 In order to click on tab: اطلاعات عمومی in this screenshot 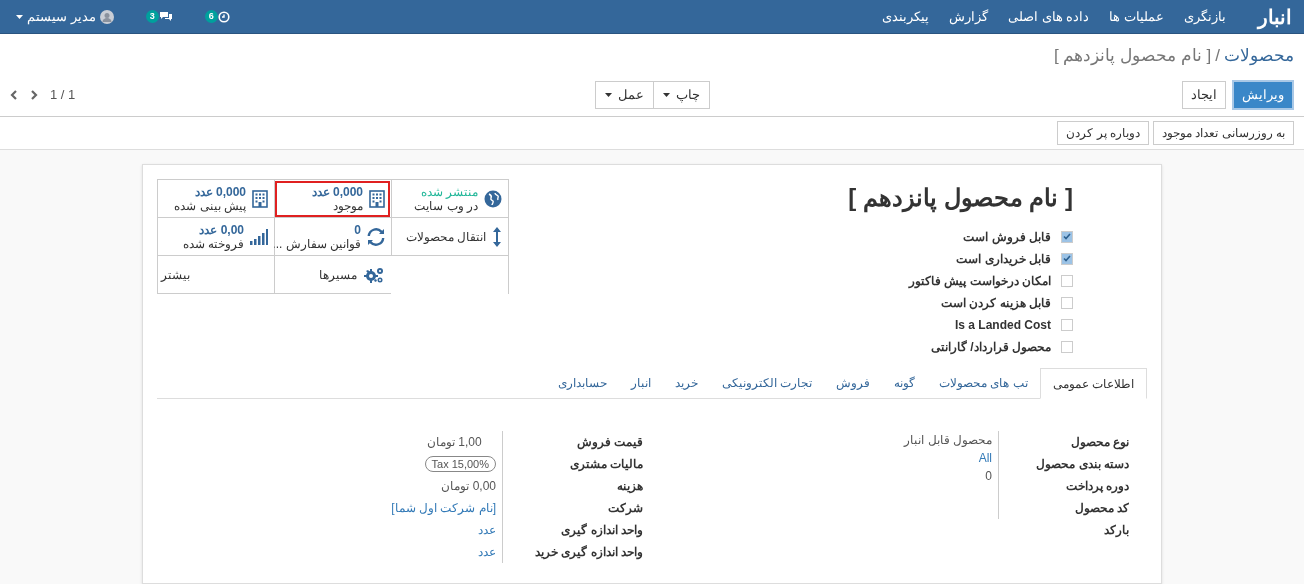, I will do `click(1093, 383)`.